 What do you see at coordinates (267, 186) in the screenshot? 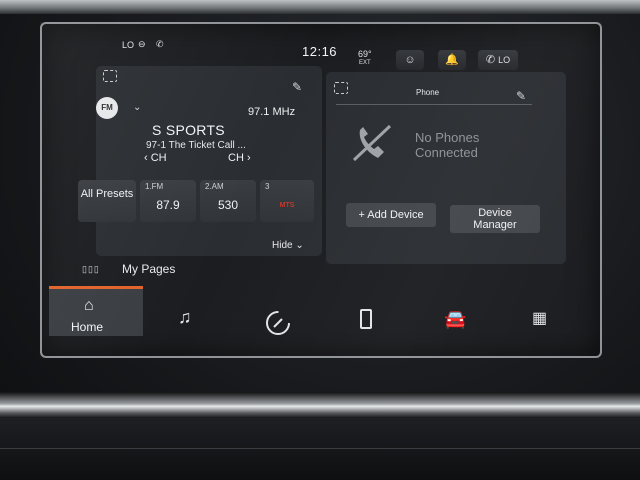
I see `preset-number: 3` at bounding box center [267, 186].